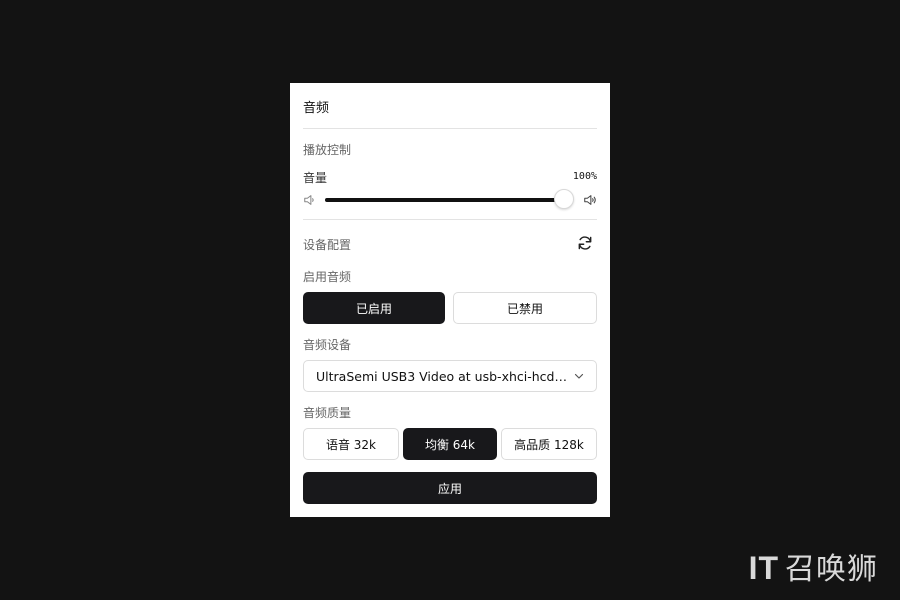  I want to click on watermark-logo: IT 召唤狮, so click(813, 566).